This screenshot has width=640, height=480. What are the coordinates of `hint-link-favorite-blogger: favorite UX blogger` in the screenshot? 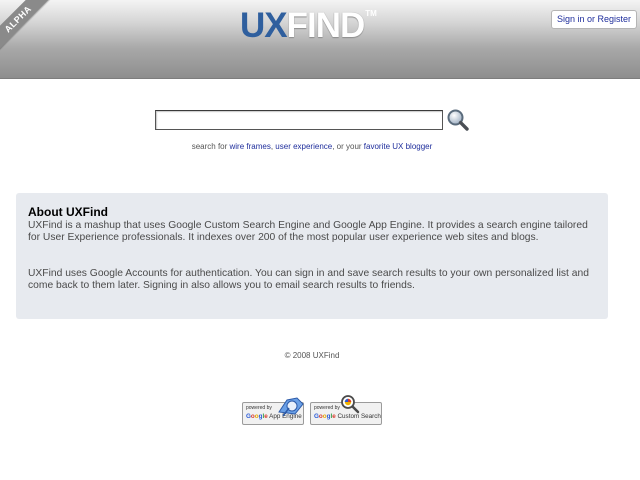 It's located at (398, 146).